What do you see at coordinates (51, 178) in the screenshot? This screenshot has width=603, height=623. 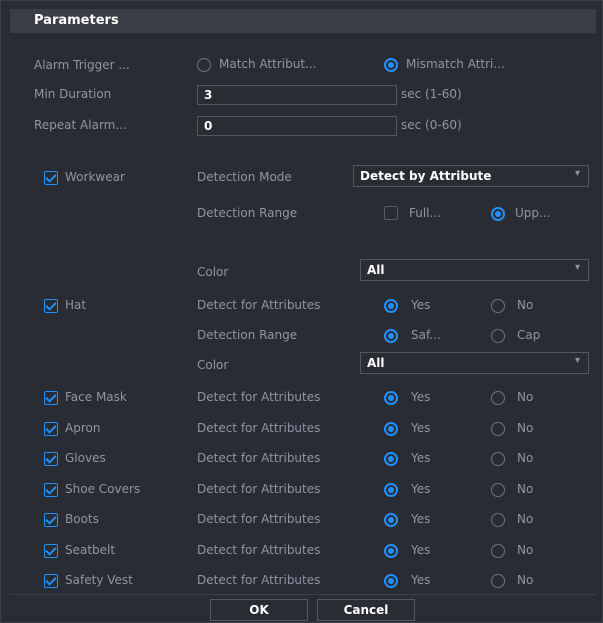 I see `workwear-checkbox` at bounding box center [51, 178].